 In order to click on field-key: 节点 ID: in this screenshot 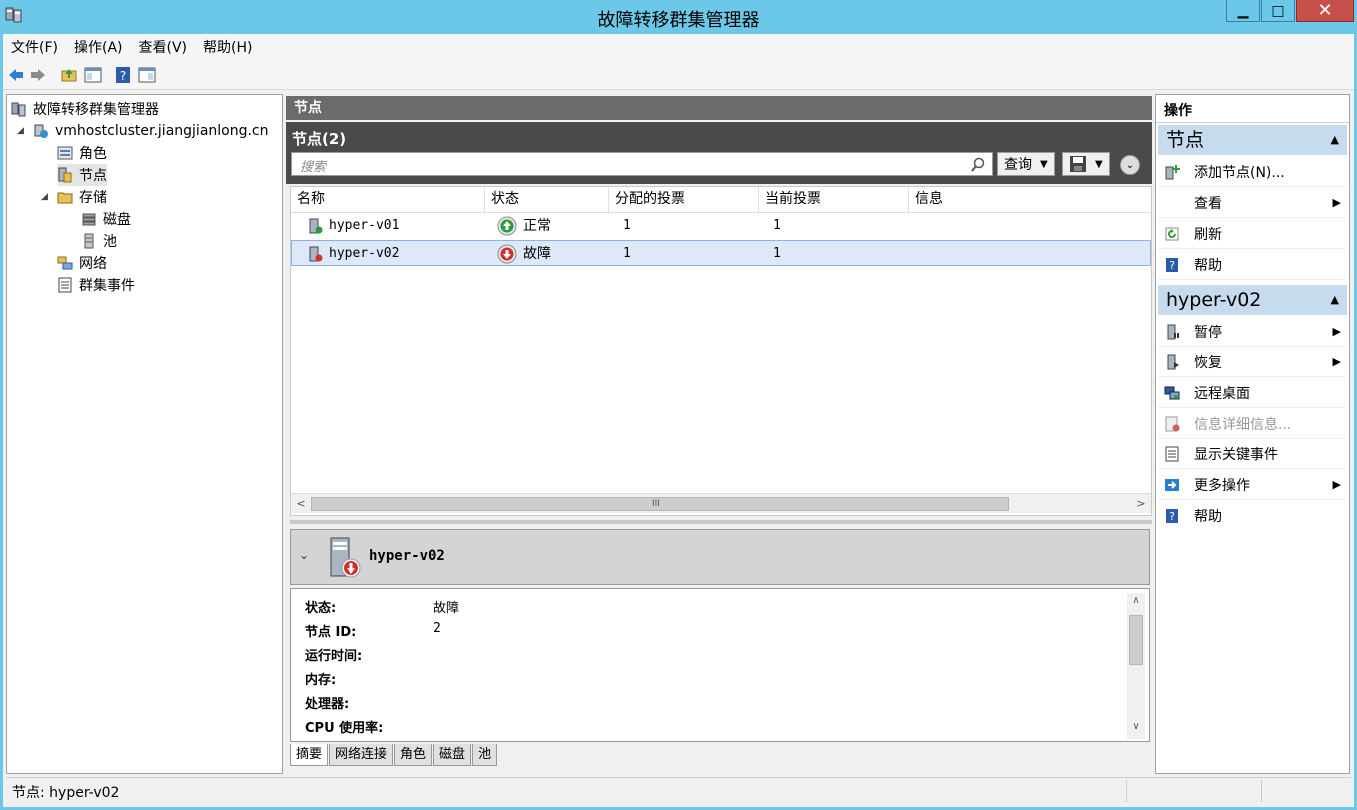, I will do `click(331, 632)`.